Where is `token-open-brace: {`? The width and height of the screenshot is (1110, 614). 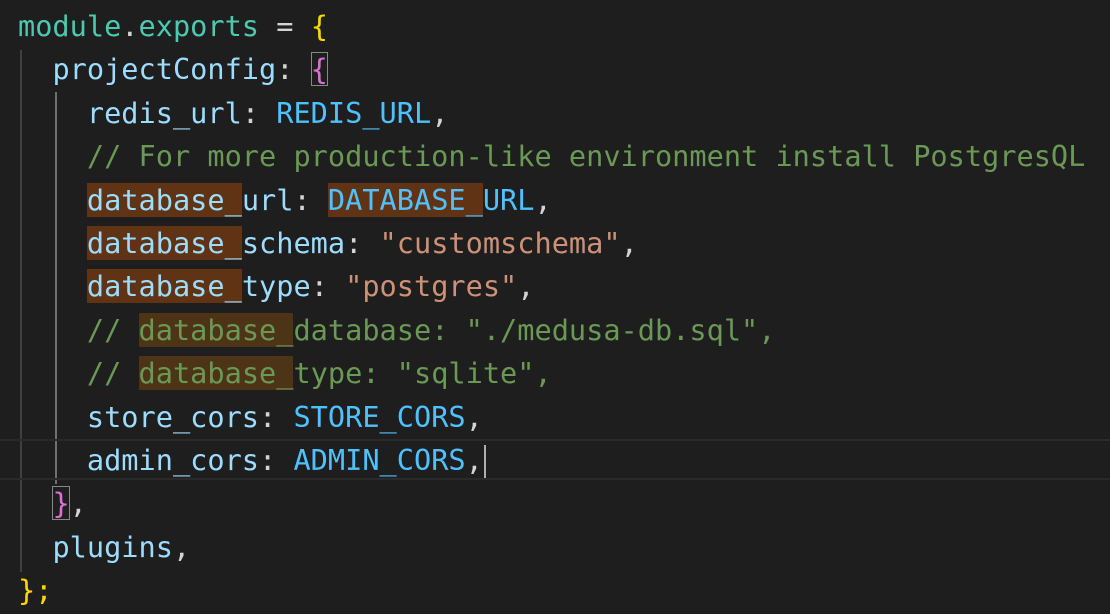
token-open-brace: { is located at coordinates (319, 26).